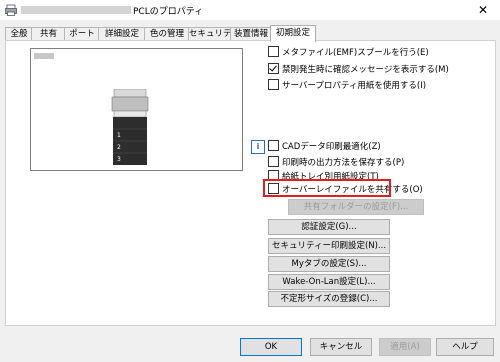 This screenshot has width=500, height=362. What do you see at coordinates (119, 135) in the screenshot?
I see `svg-text: 1` at bounding box center [119, 135].